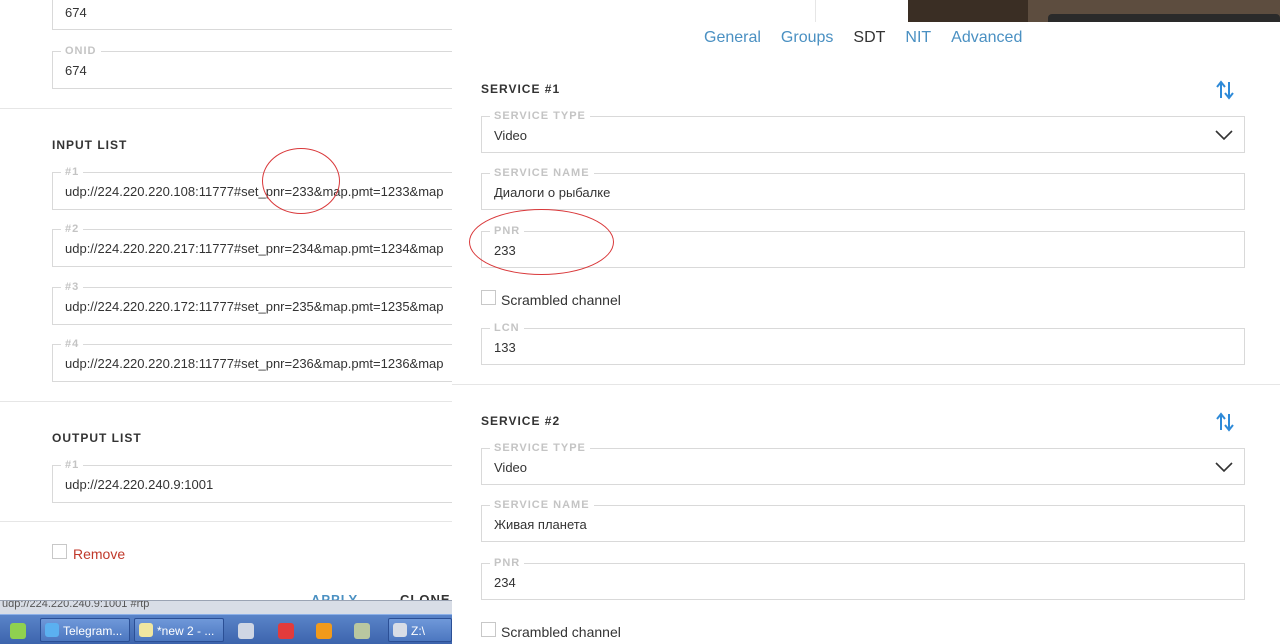 This screenshot has width=1280, height=644. What do you see at coordinates (97, 438) in the screenshot?
I see `output-list-title: OUTPUT LIST` at bounding box center [97, 438].